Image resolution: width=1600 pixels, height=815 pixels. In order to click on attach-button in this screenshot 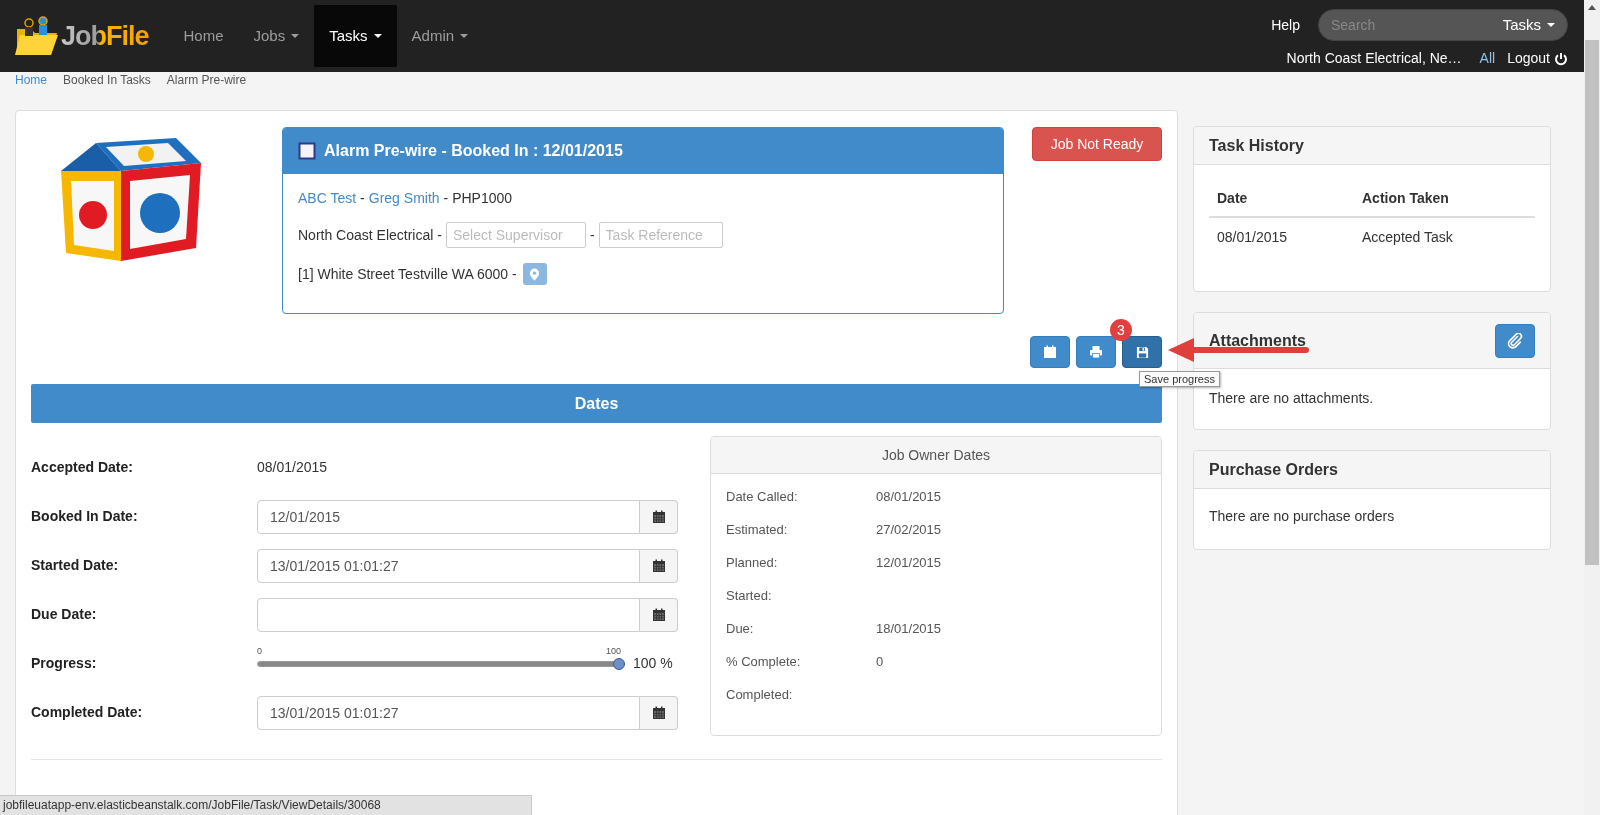, I will do `click(1515, 340)`.